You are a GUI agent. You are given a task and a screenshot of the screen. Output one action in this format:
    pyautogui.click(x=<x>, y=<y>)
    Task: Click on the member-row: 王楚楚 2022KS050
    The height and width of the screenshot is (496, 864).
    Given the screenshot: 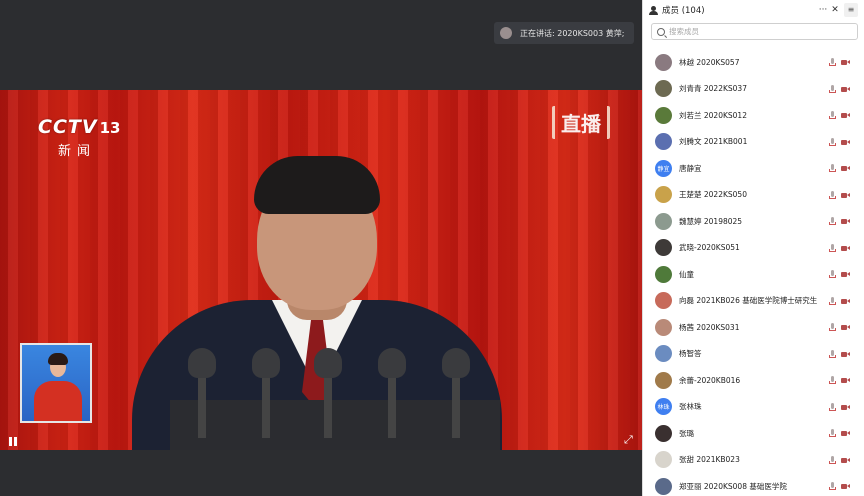 What is the action you would take?
    pyautogui.click(x=753, y=195)
    